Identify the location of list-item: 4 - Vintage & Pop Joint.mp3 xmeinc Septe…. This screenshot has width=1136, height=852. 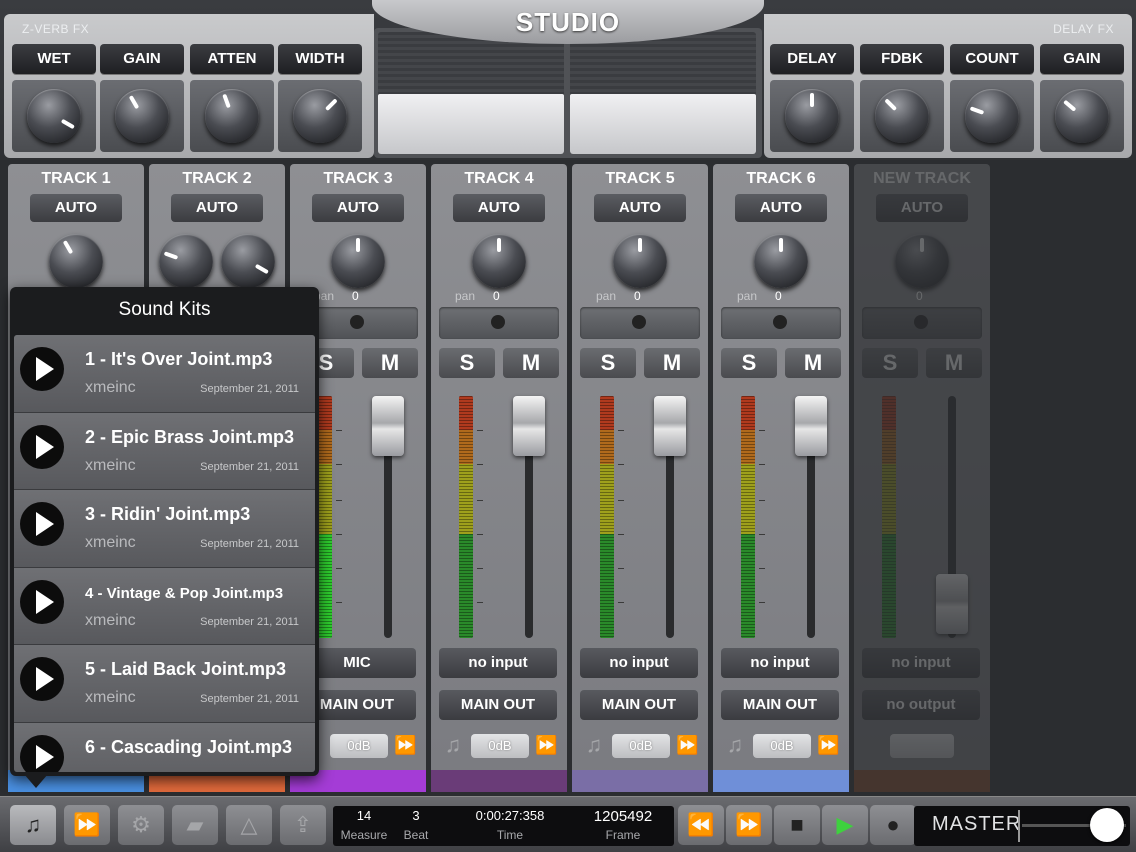
(164, 606).